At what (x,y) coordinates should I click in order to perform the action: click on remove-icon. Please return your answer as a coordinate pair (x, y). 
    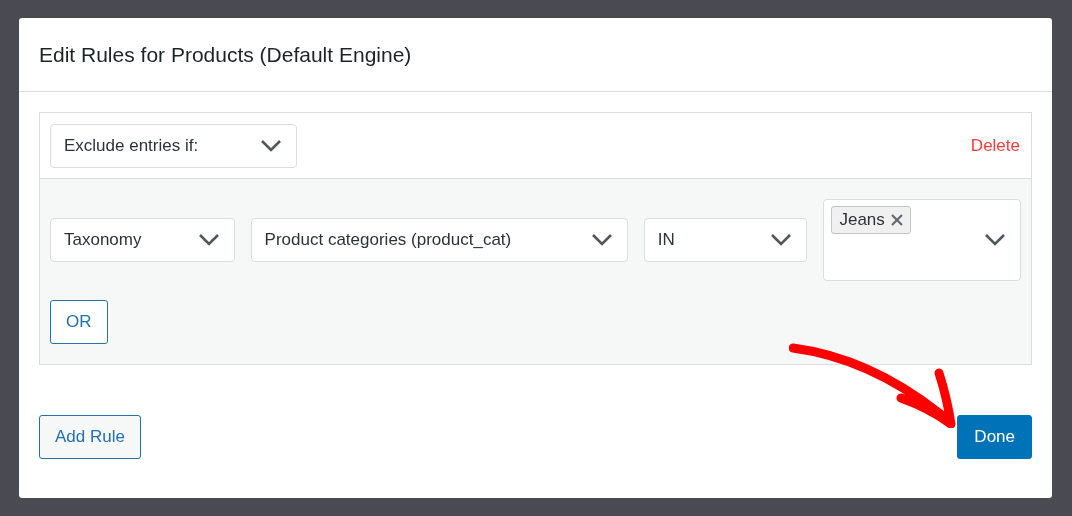
    Looking at the image, I should click on (896, 220).